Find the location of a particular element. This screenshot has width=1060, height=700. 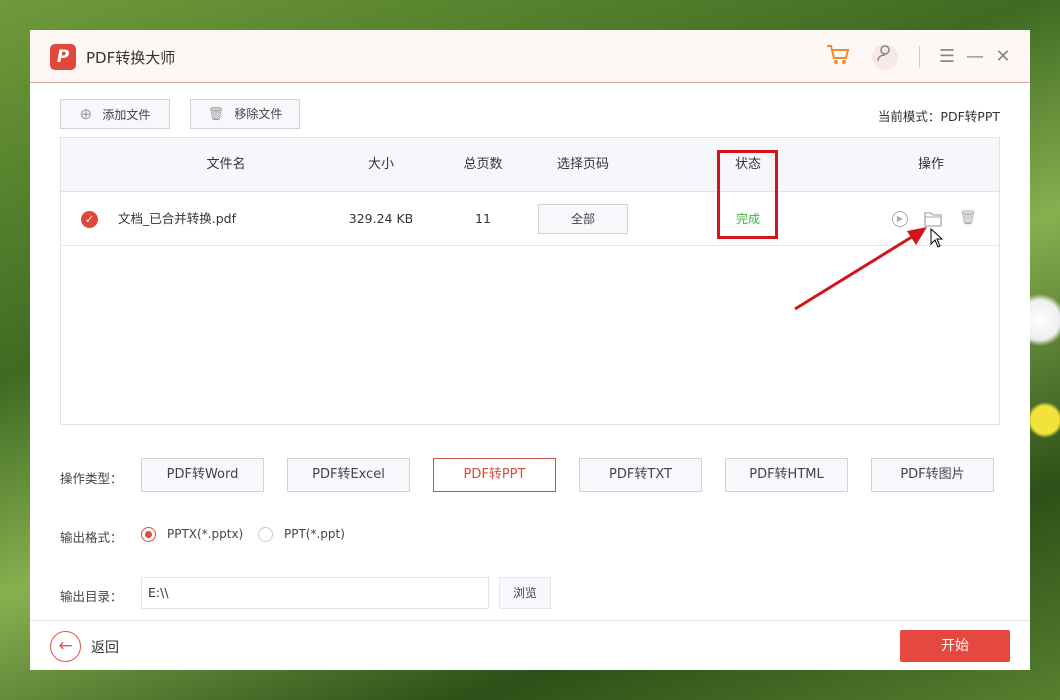

annotation-arrow is located at coordinates (860, 269).